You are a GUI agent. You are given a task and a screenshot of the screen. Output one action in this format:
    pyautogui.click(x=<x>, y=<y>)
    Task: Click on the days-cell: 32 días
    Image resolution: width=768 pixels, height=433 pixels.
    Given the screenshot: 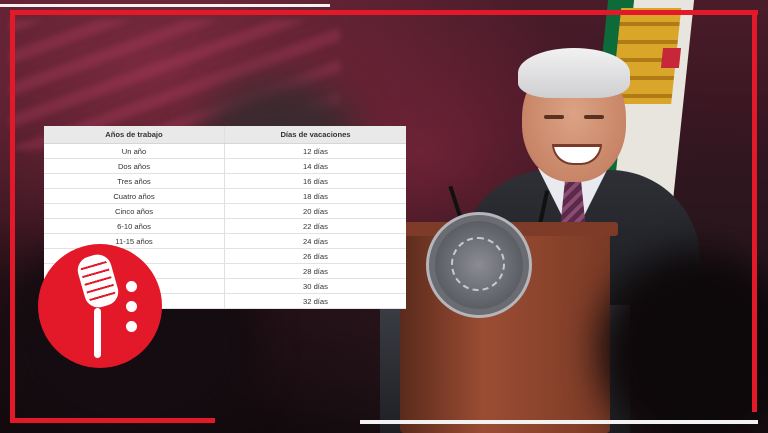 What is the action you would take?
    pyautogui.click(x=315, y=301)
    